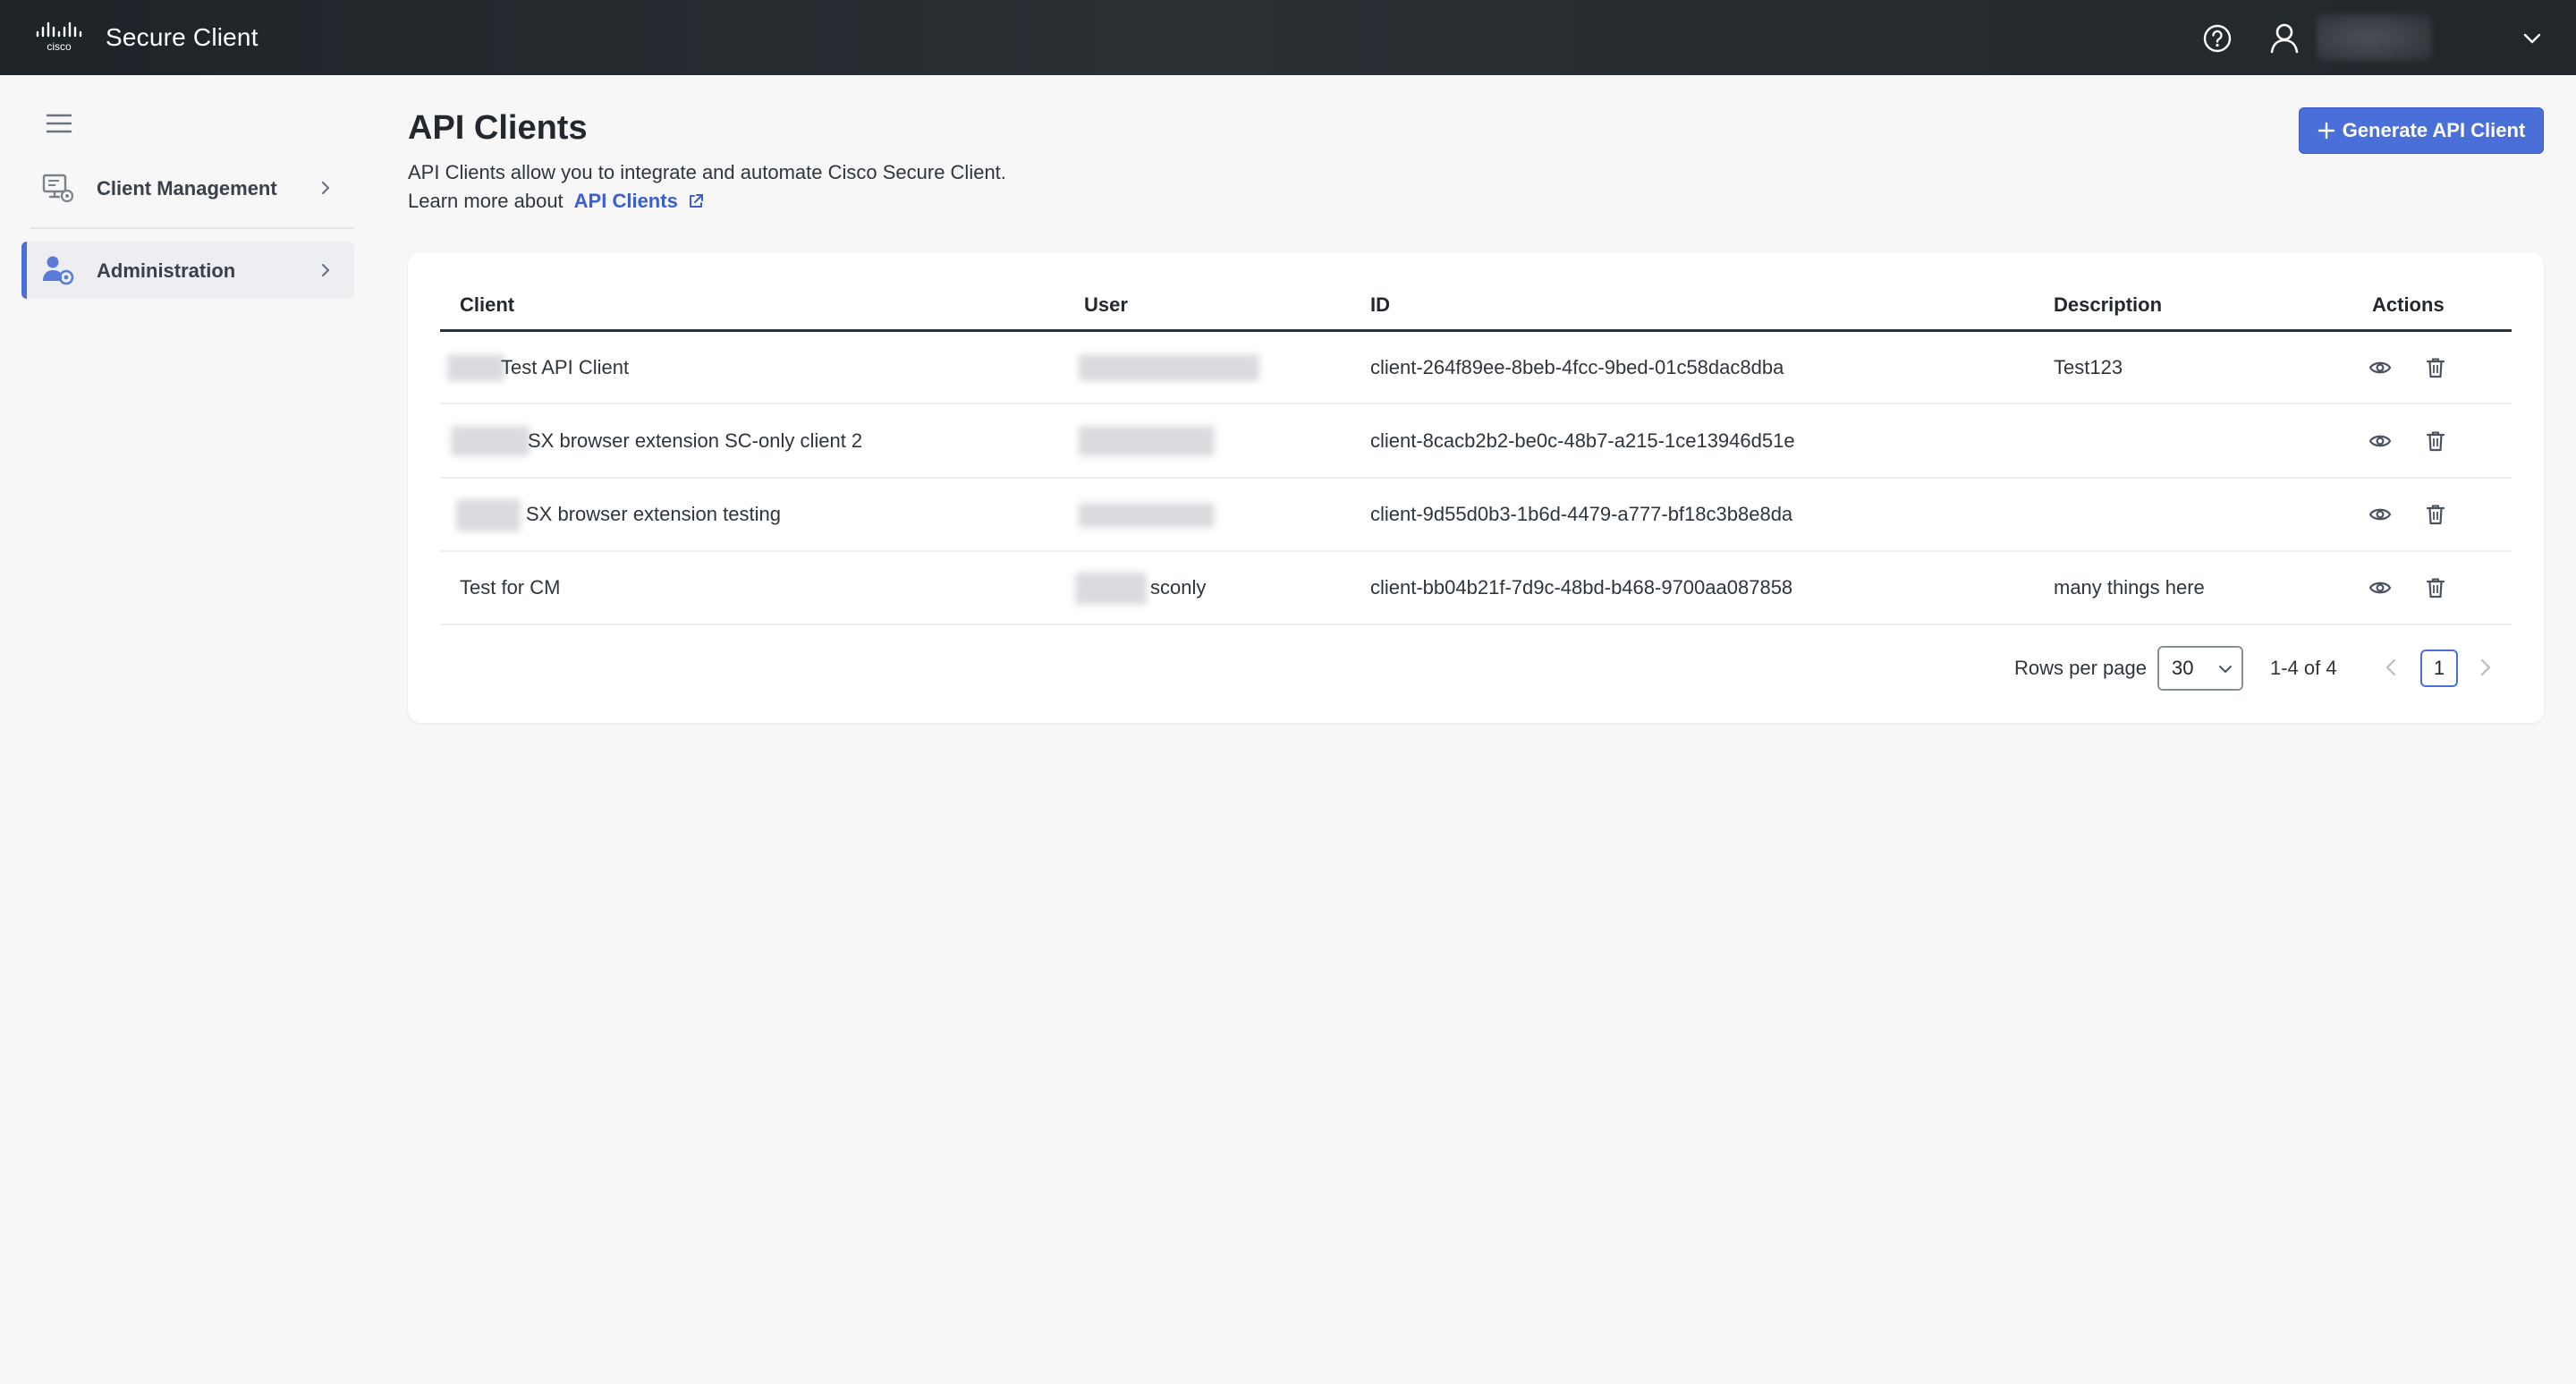 This screenshot has width=2576, height=1384. What do you see at coordinates (2217, 38) in the screenshot?
I see `help-icon` at bounding box center [2217, 38].